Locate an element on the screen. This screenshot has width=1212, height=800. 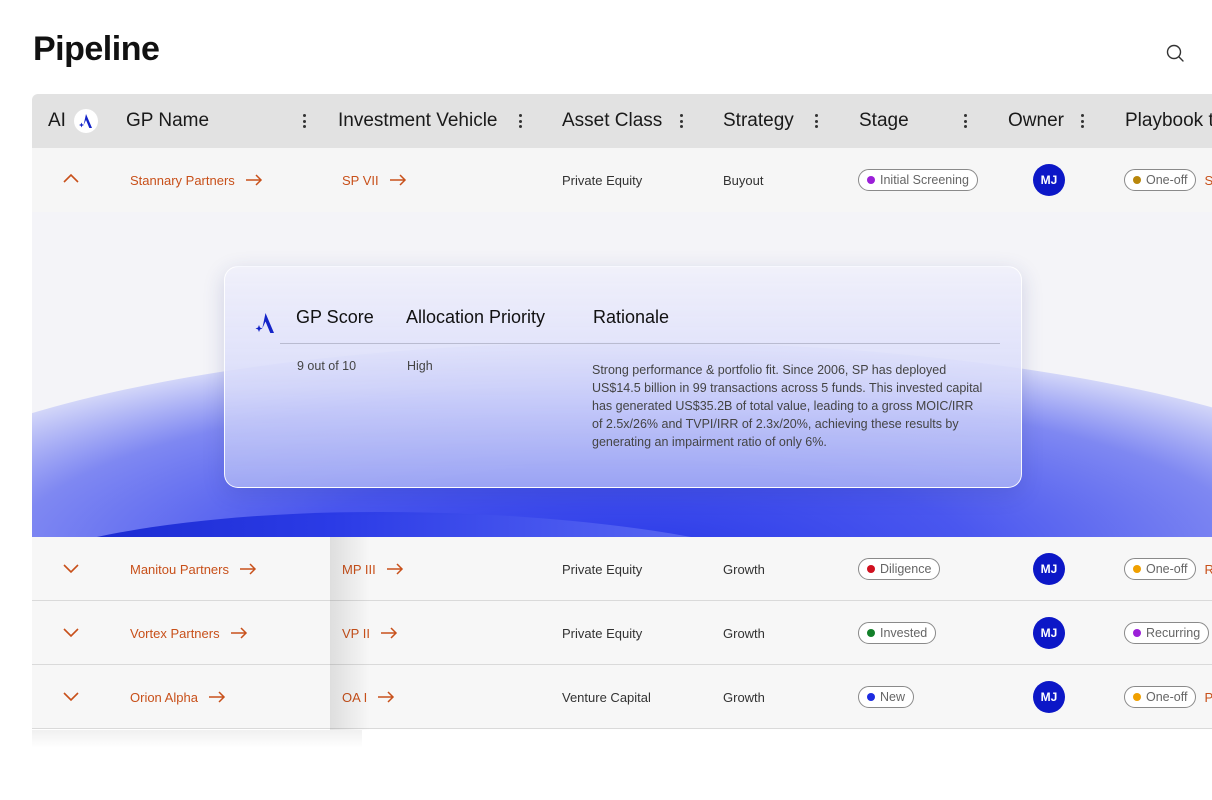
vehicle-link: VP II is located at coordinates (370, 633).